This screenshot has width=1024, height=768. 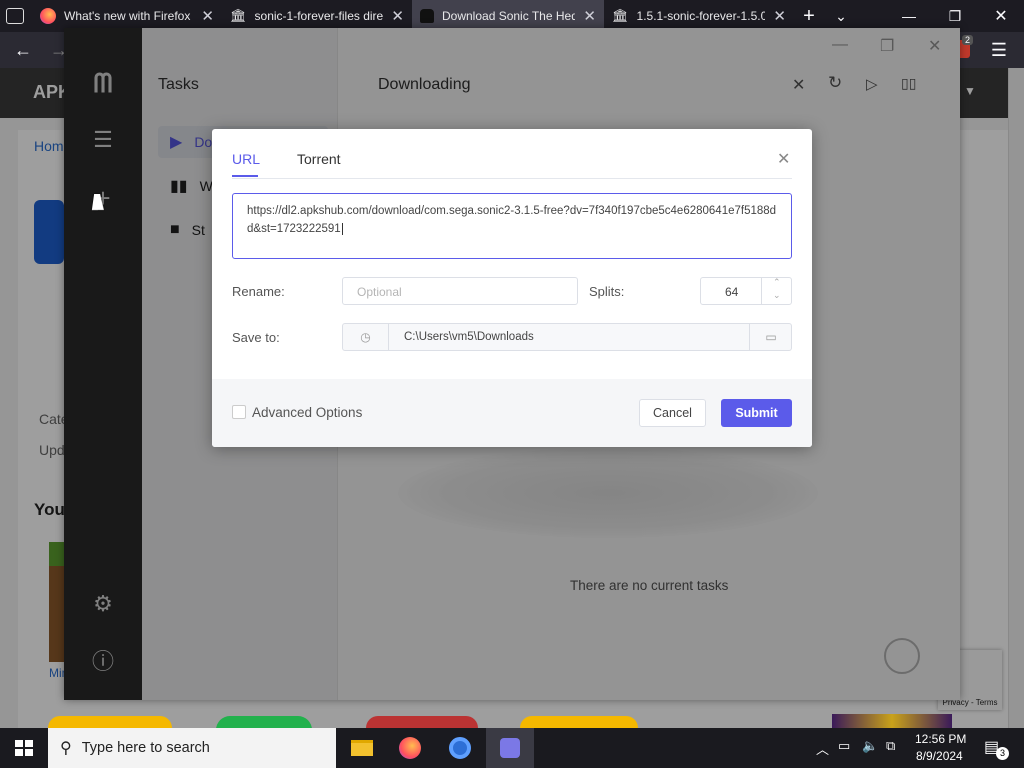 I want to click on tab-title: sonic-1-forever-files dire, so click(x=319, y=16).